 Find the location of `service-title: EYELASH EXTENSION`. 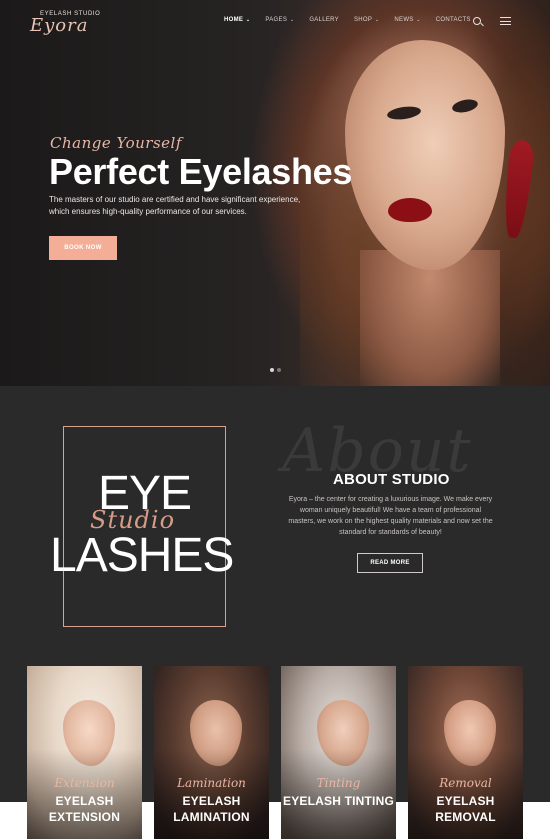

service-title: EYELASH EXTENSION is located at coordinates (84, 809).